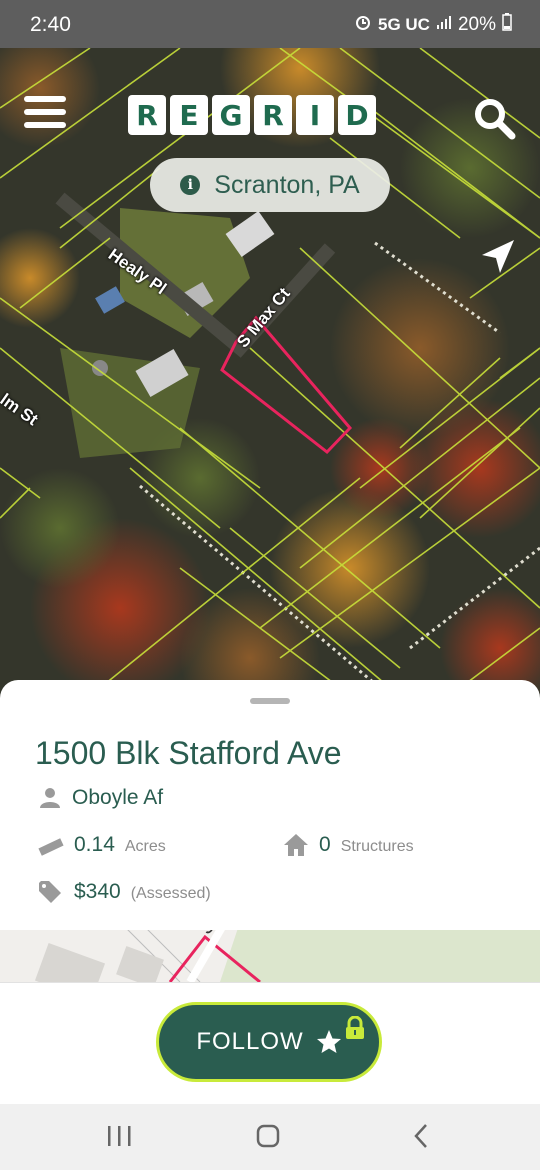  Describe the element at coordinates (476, 24) in the screenshot. I see `battery-label: 20%` at that location.